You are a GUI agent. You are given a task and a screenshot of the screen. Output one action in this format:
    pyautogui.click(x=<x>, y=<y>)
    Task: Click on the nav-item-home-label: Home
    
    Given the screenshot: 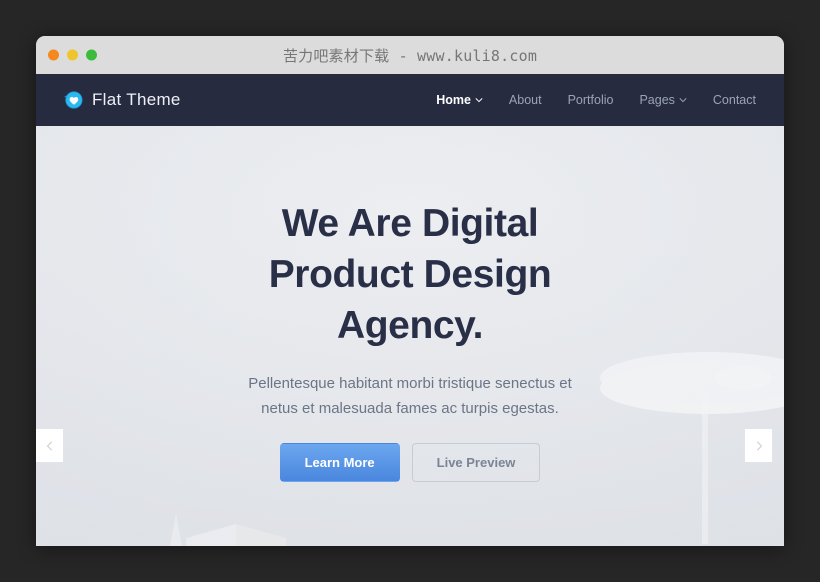 What is the action you would take?
    pyautogui.click(x=453, y=100)
    